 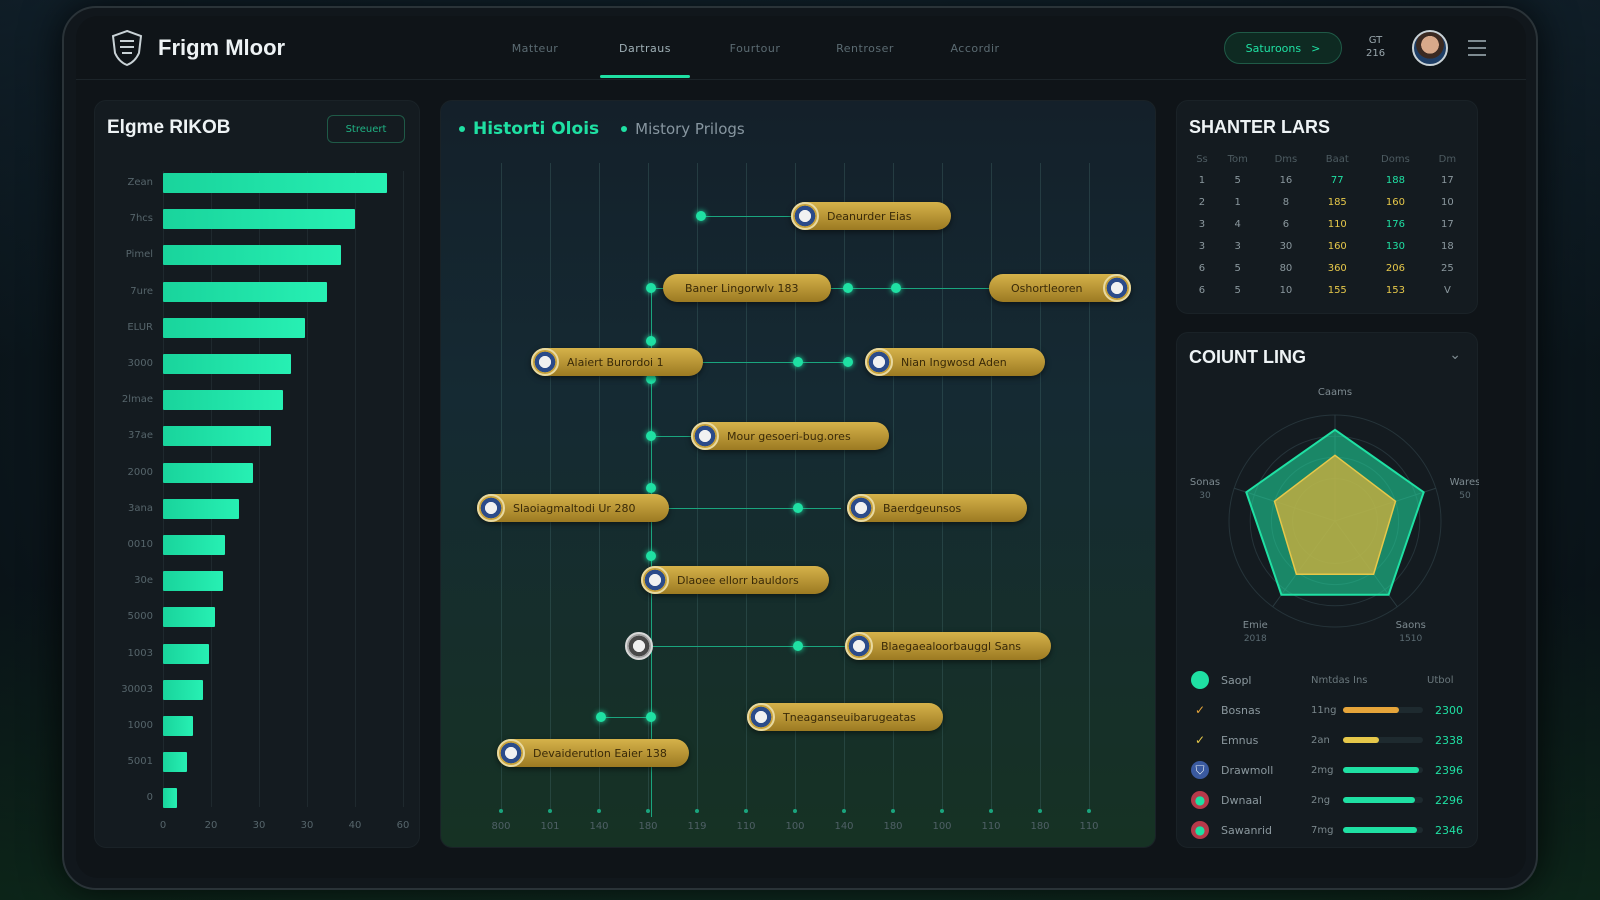 I want to click on x-tick-label: 140, so click(x=599, y=826).